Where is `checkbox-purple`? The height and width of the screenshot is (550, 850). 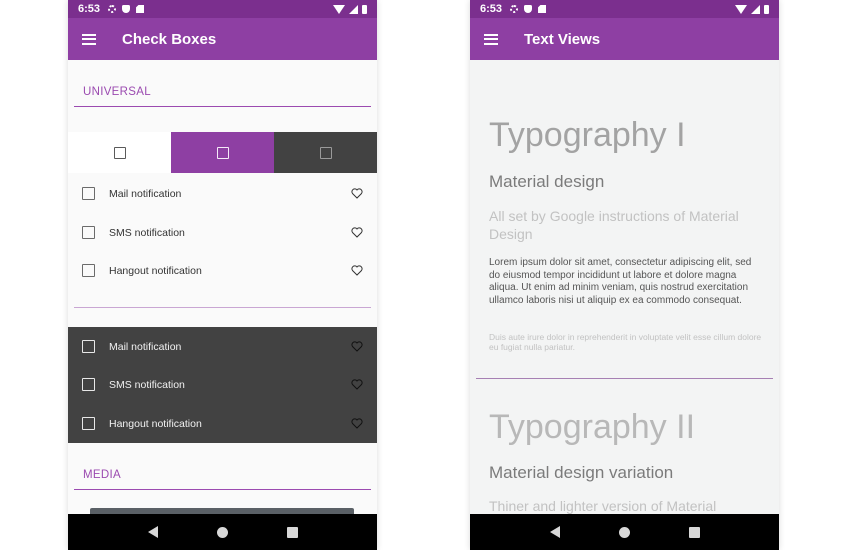 checkbox-purple is located at coordinates (222, 152).